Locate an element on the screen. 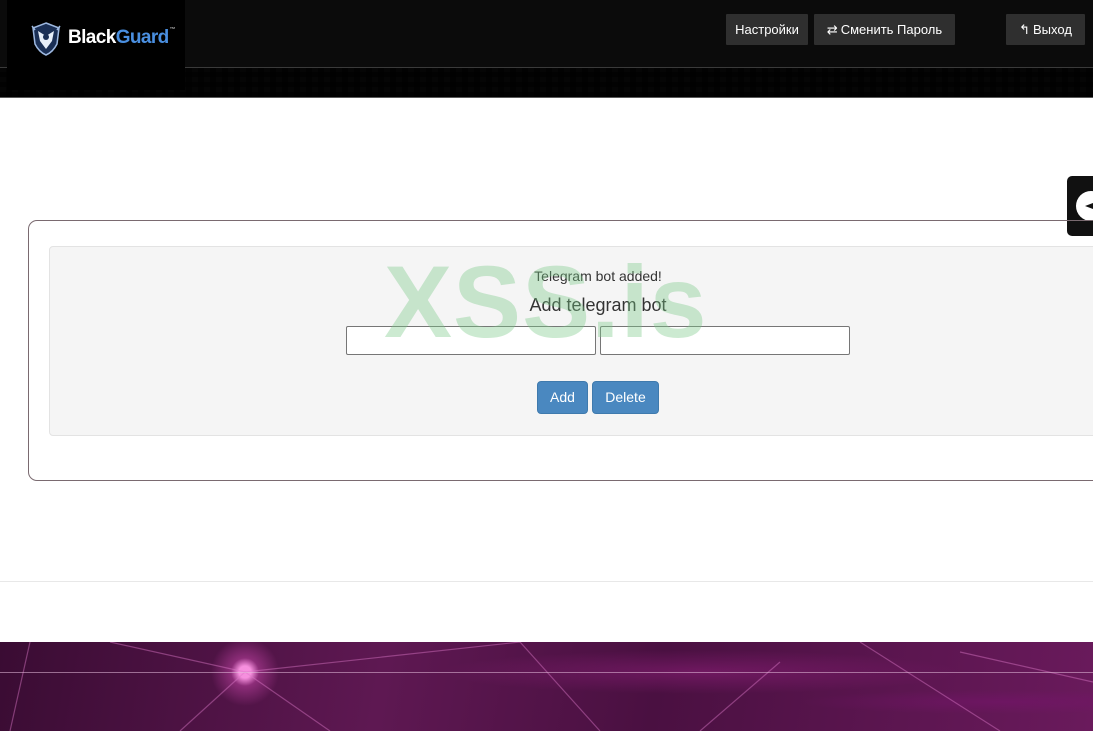  chat-id-input is located at coordinates (725, 340).